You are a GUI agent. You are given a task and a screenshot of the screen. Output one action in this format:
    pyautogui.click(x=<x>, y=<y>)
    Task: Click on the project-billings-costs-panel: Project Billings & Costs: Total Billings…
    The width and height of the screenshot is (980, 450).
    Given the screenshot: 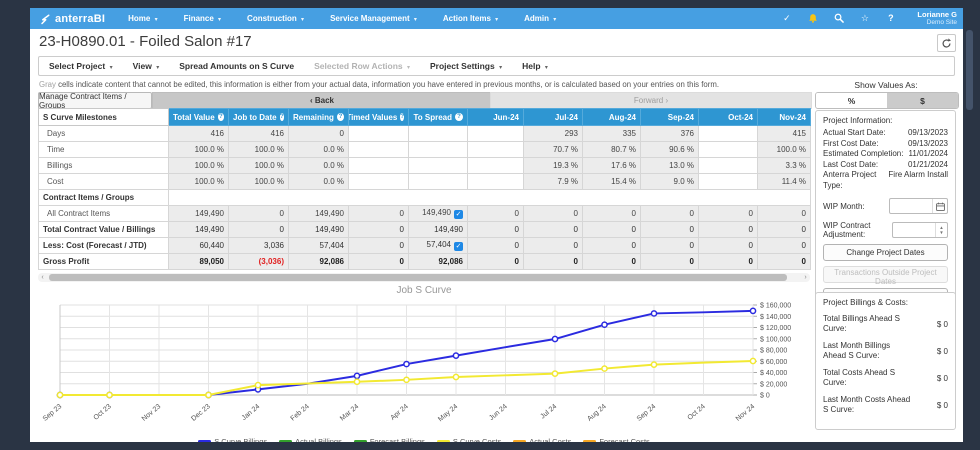 What is the action you would take?
    pyautogui.click(x=885, y=361)
    